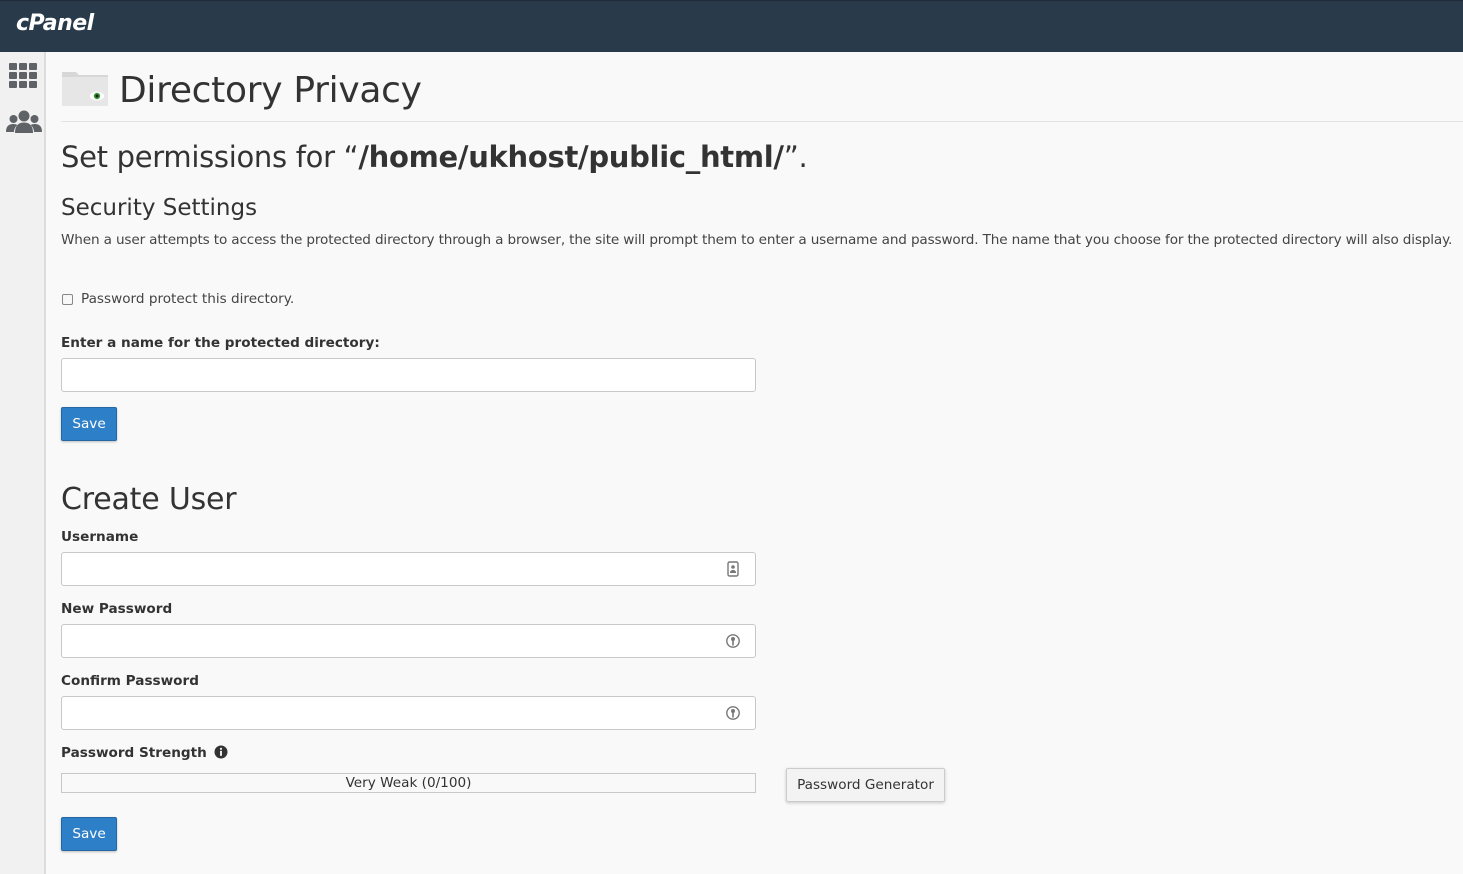 The height and width of the screenshot is (874, 1463). What do you see at coordinates (408, 569) in the screenshot?
I see `username-input` at bounding box center [408, 569].